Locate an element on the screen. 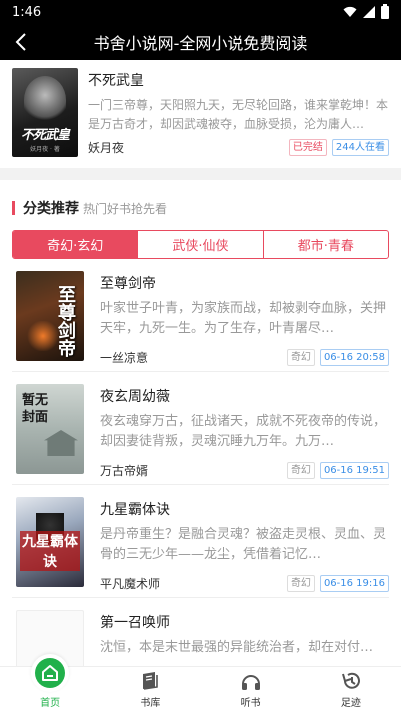  nav-home: 首页 is located at coordinates (50, 683).